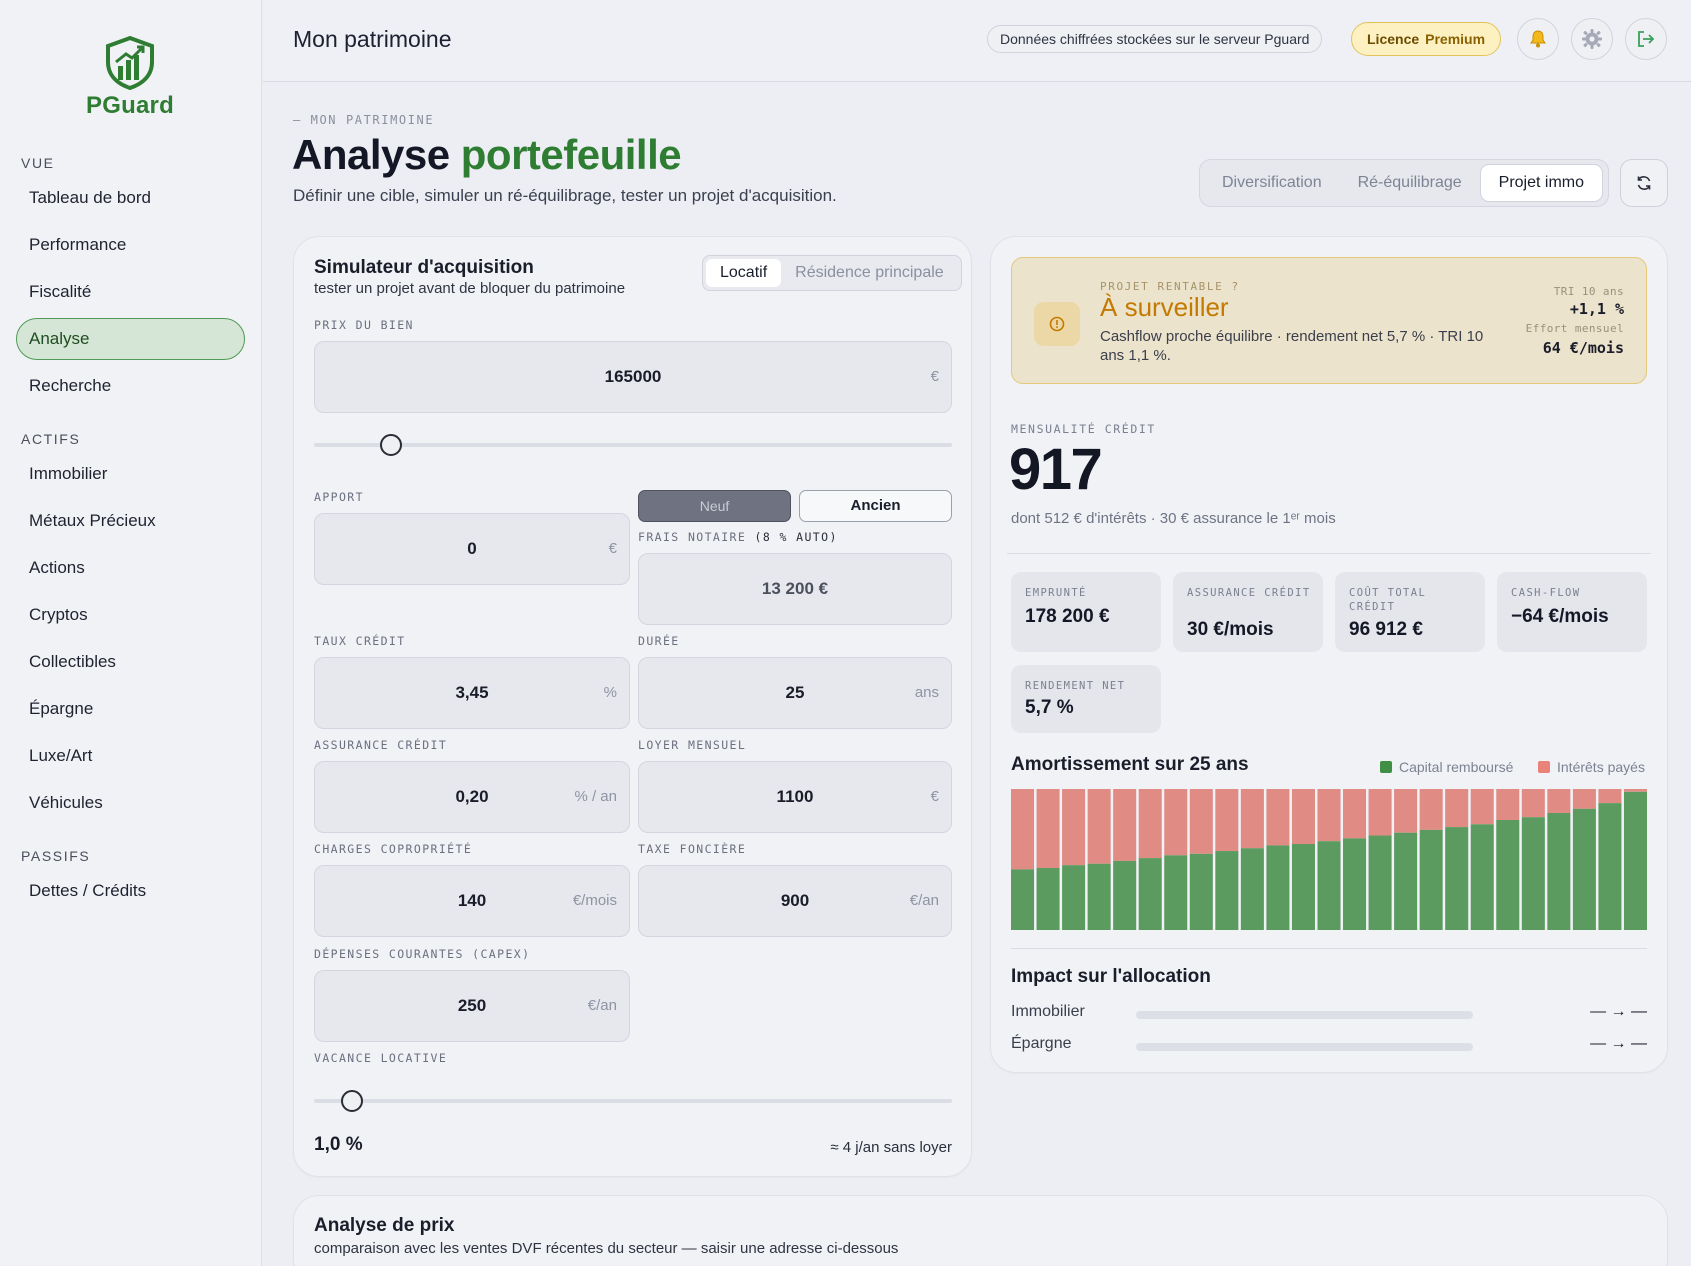  What do you see at coordinates (1057, 324) in the screenshot?
I see `warning-icon` at bounding box center [1057, 324].